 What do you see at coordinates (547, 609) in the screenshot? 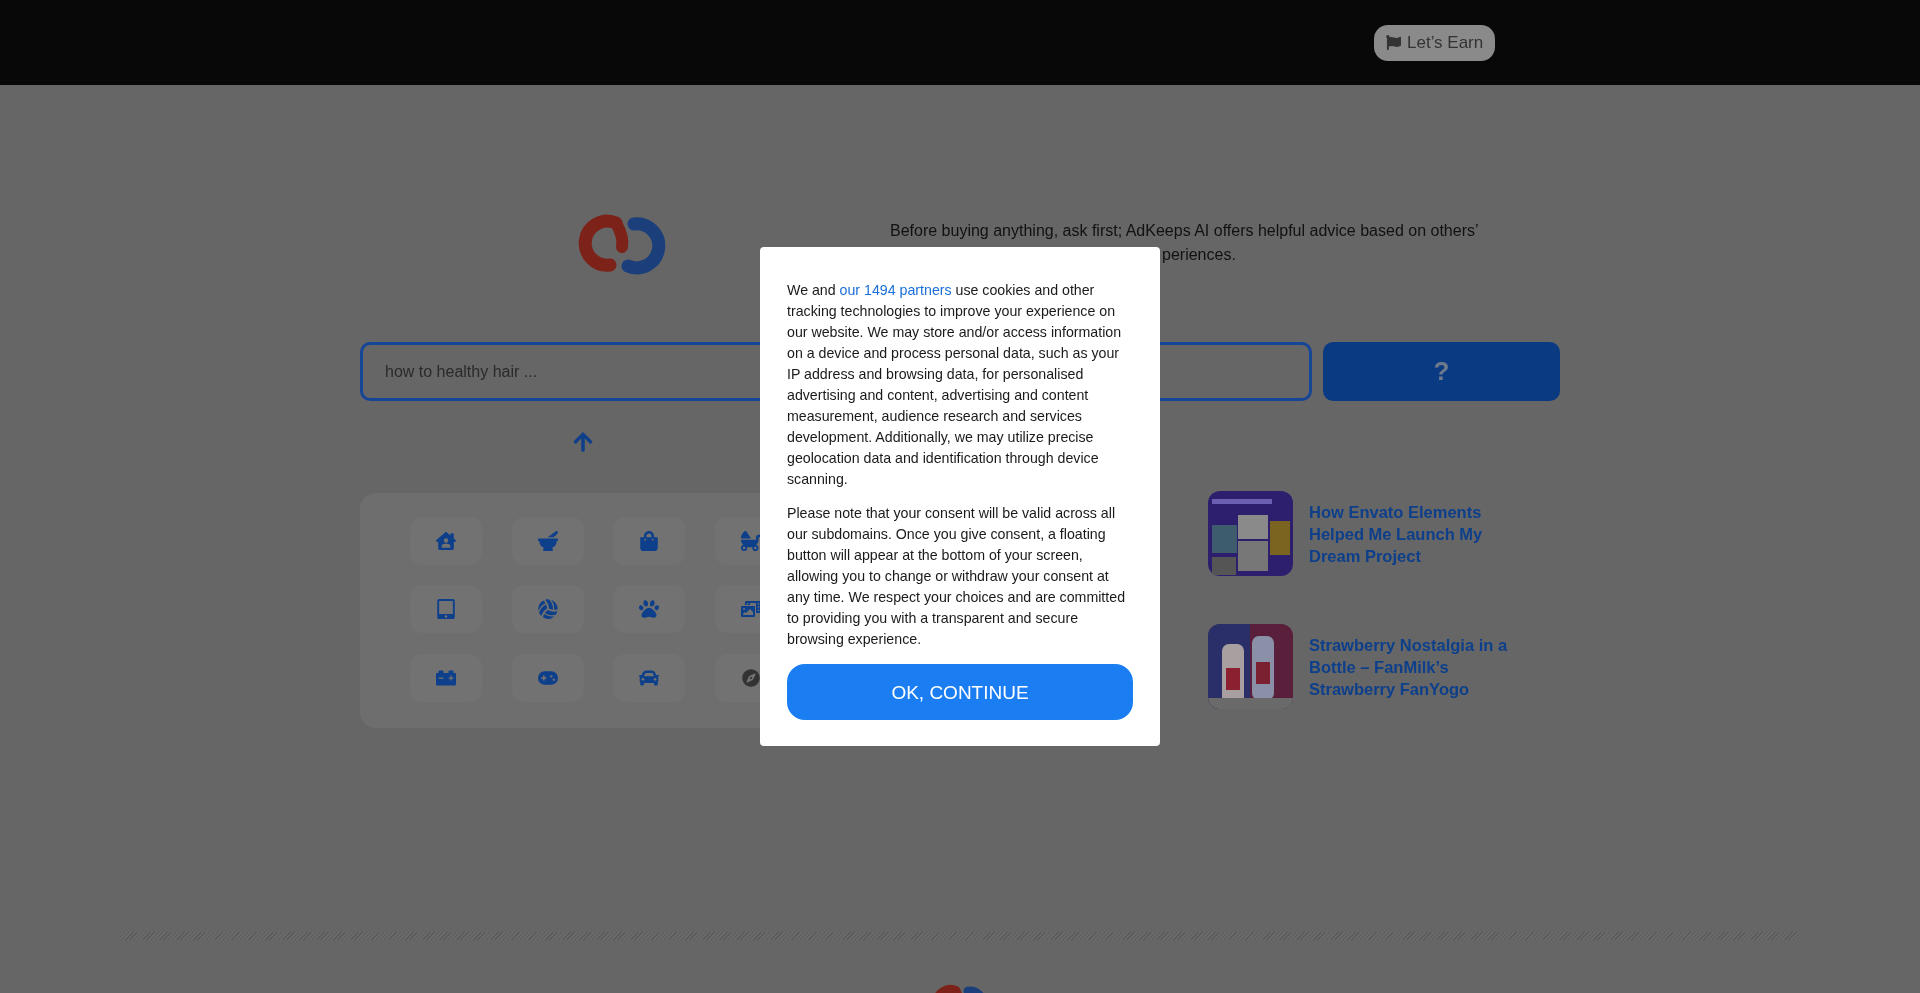
I see `volleyball-icon` at bounding box center [547, 609].